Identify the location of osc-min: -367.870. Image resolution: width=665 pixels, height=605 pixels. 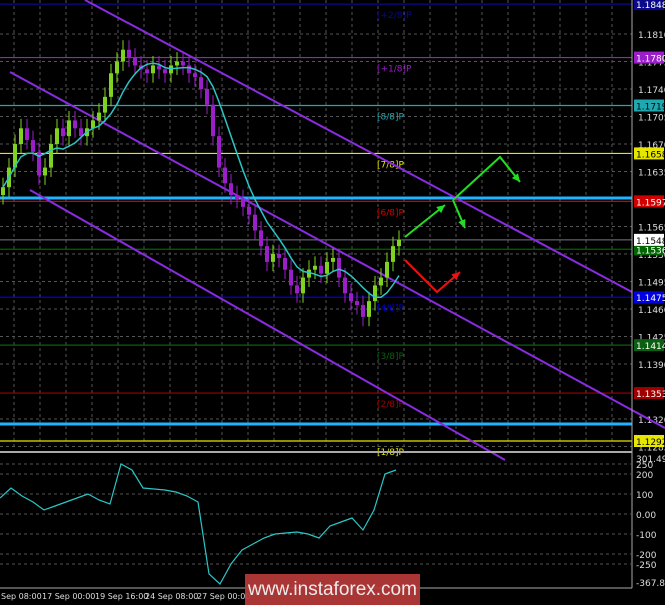
(650, 584).